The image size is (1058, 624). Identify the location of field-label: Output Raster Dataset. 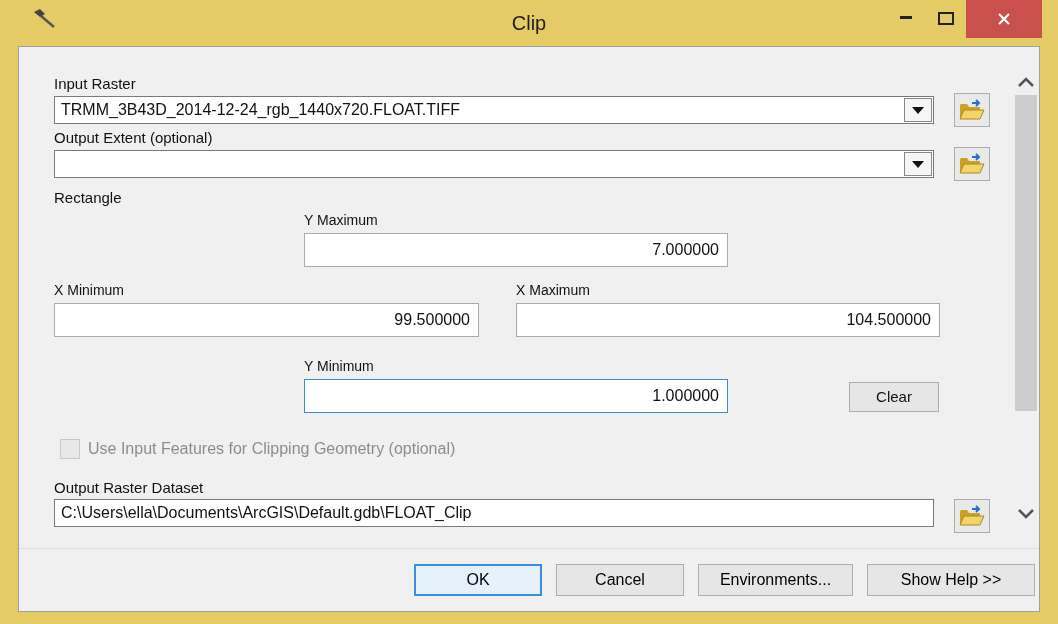
(129, 488).